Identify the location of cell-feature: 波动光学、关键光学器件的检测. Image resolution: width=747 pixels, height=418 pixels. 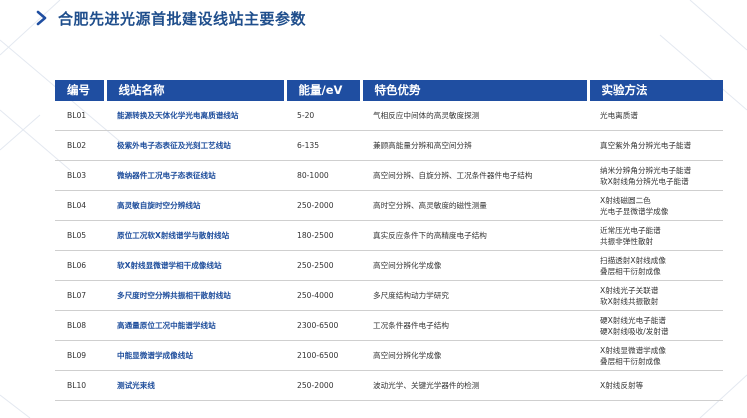
(474, 385).